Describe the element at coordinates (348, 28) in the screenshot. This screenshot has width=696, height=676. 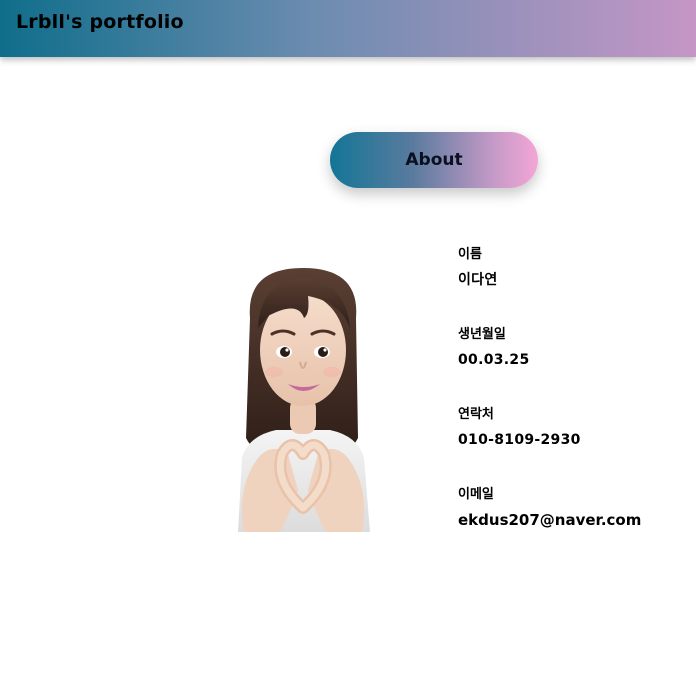
I see `top-navbar: Lrbll's portfolio` at that location.